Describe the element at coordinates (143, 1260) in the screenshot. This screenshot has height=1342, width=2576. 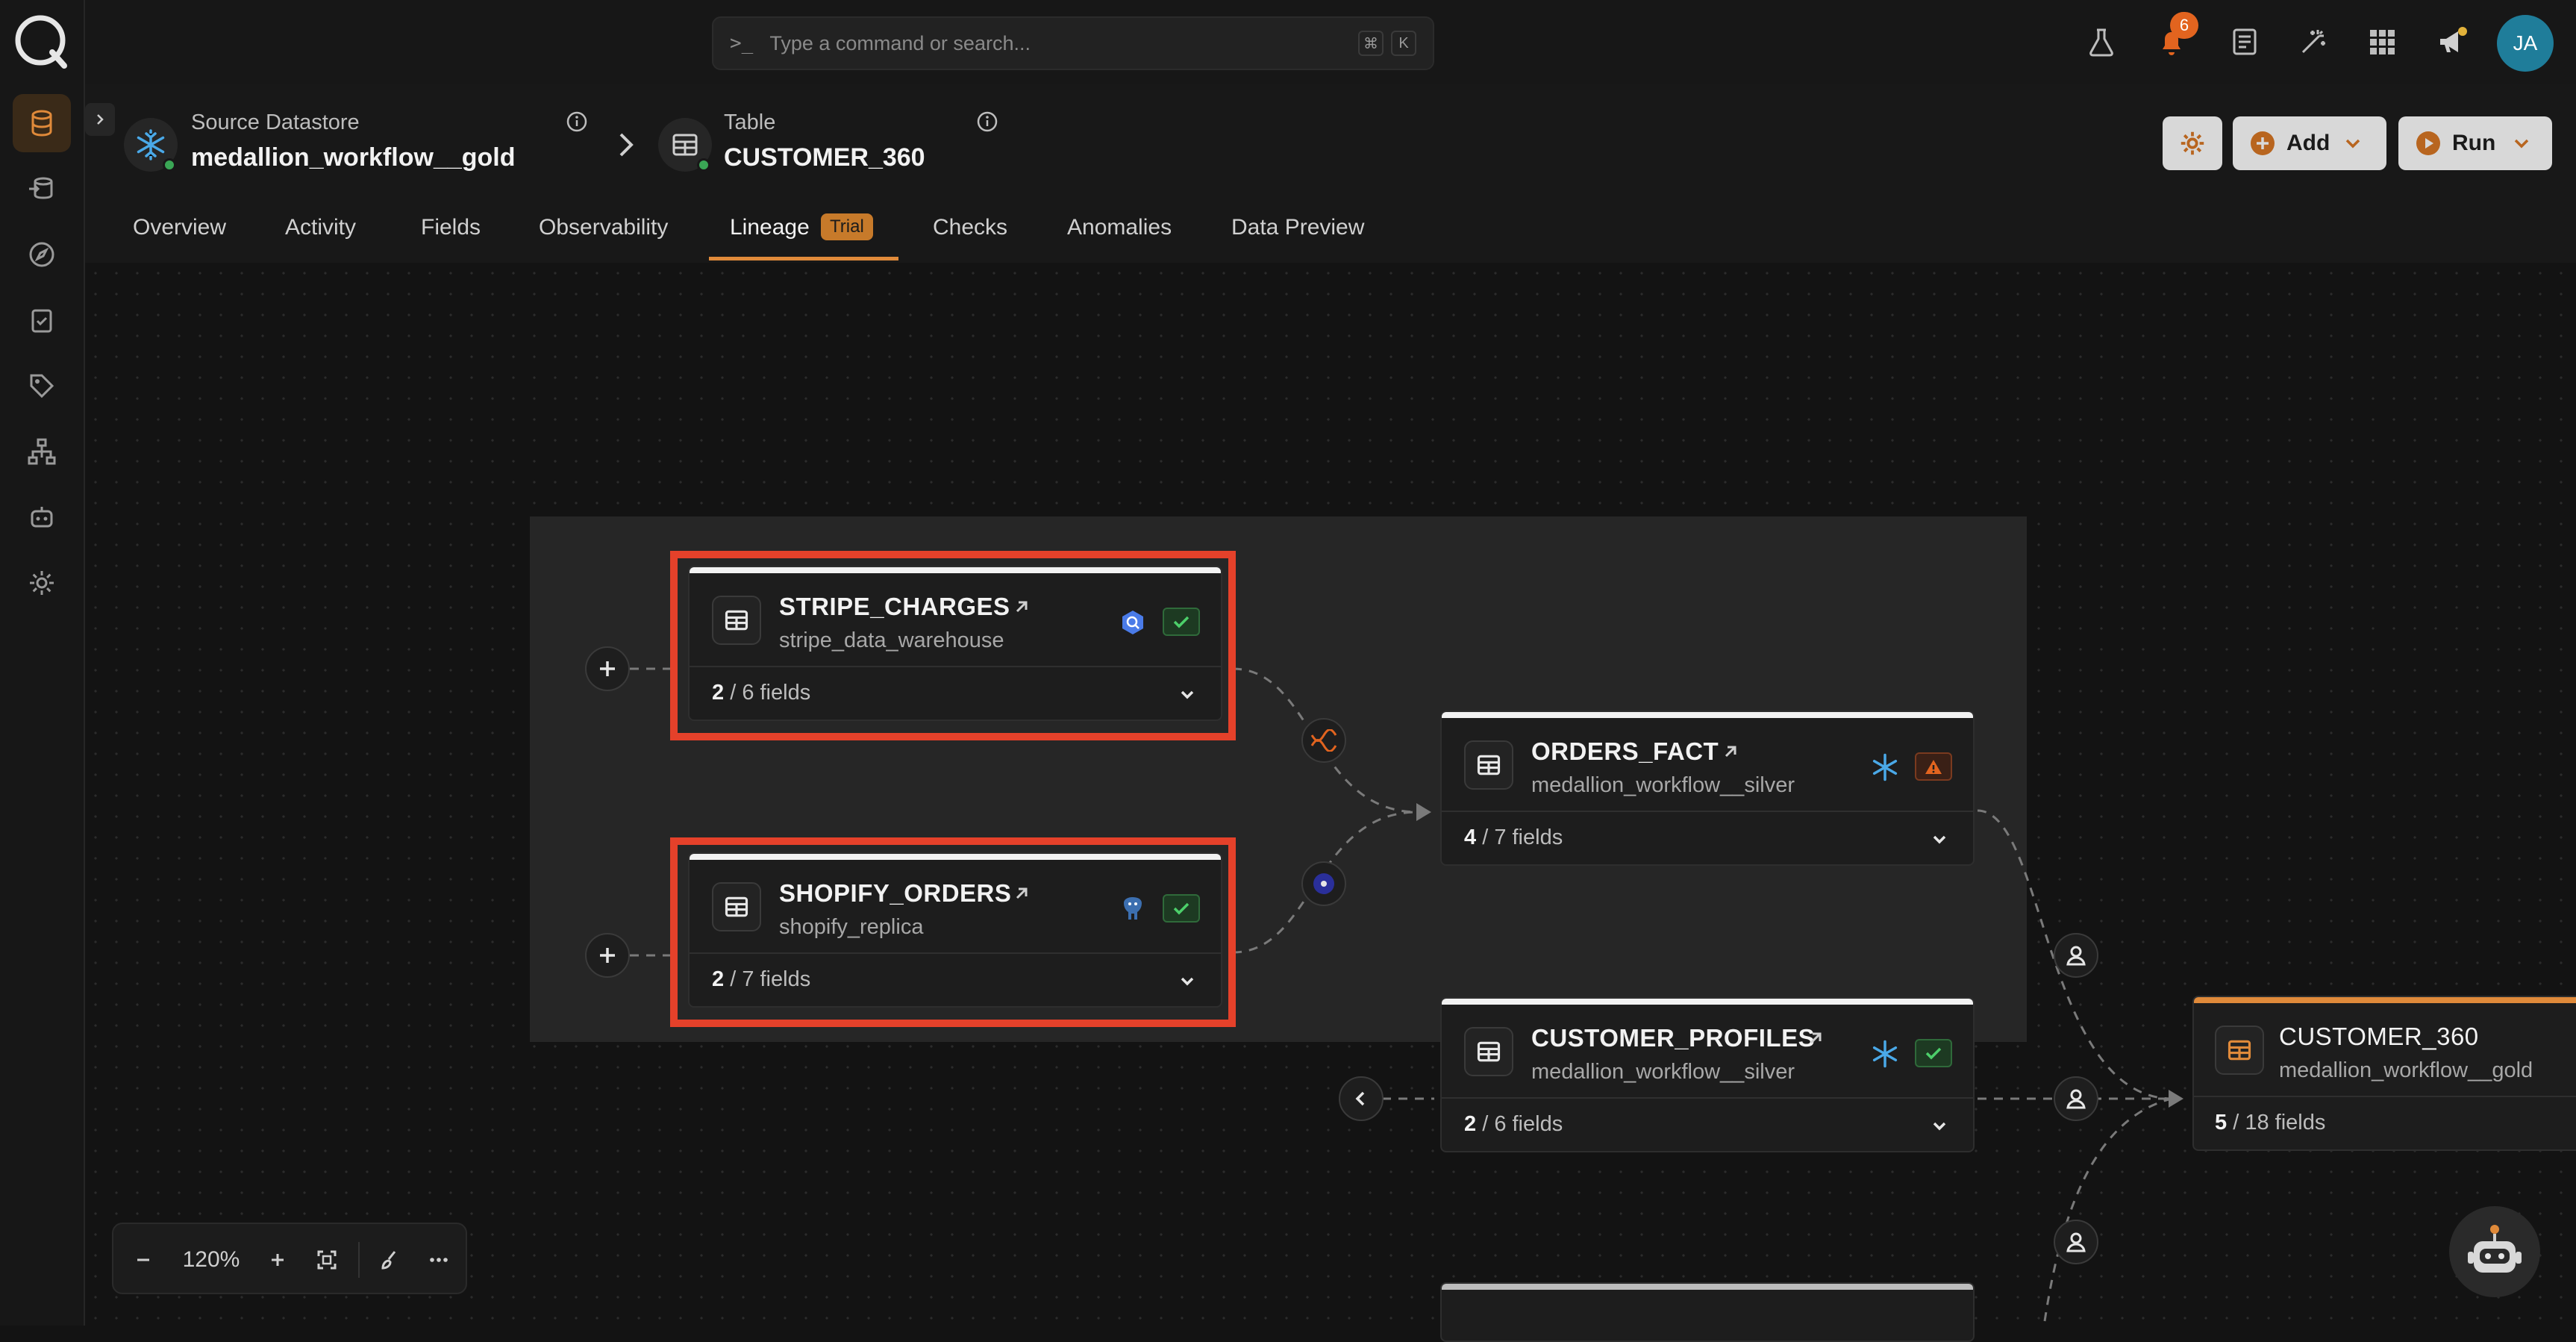
I see `zoom-out-button` at that location.